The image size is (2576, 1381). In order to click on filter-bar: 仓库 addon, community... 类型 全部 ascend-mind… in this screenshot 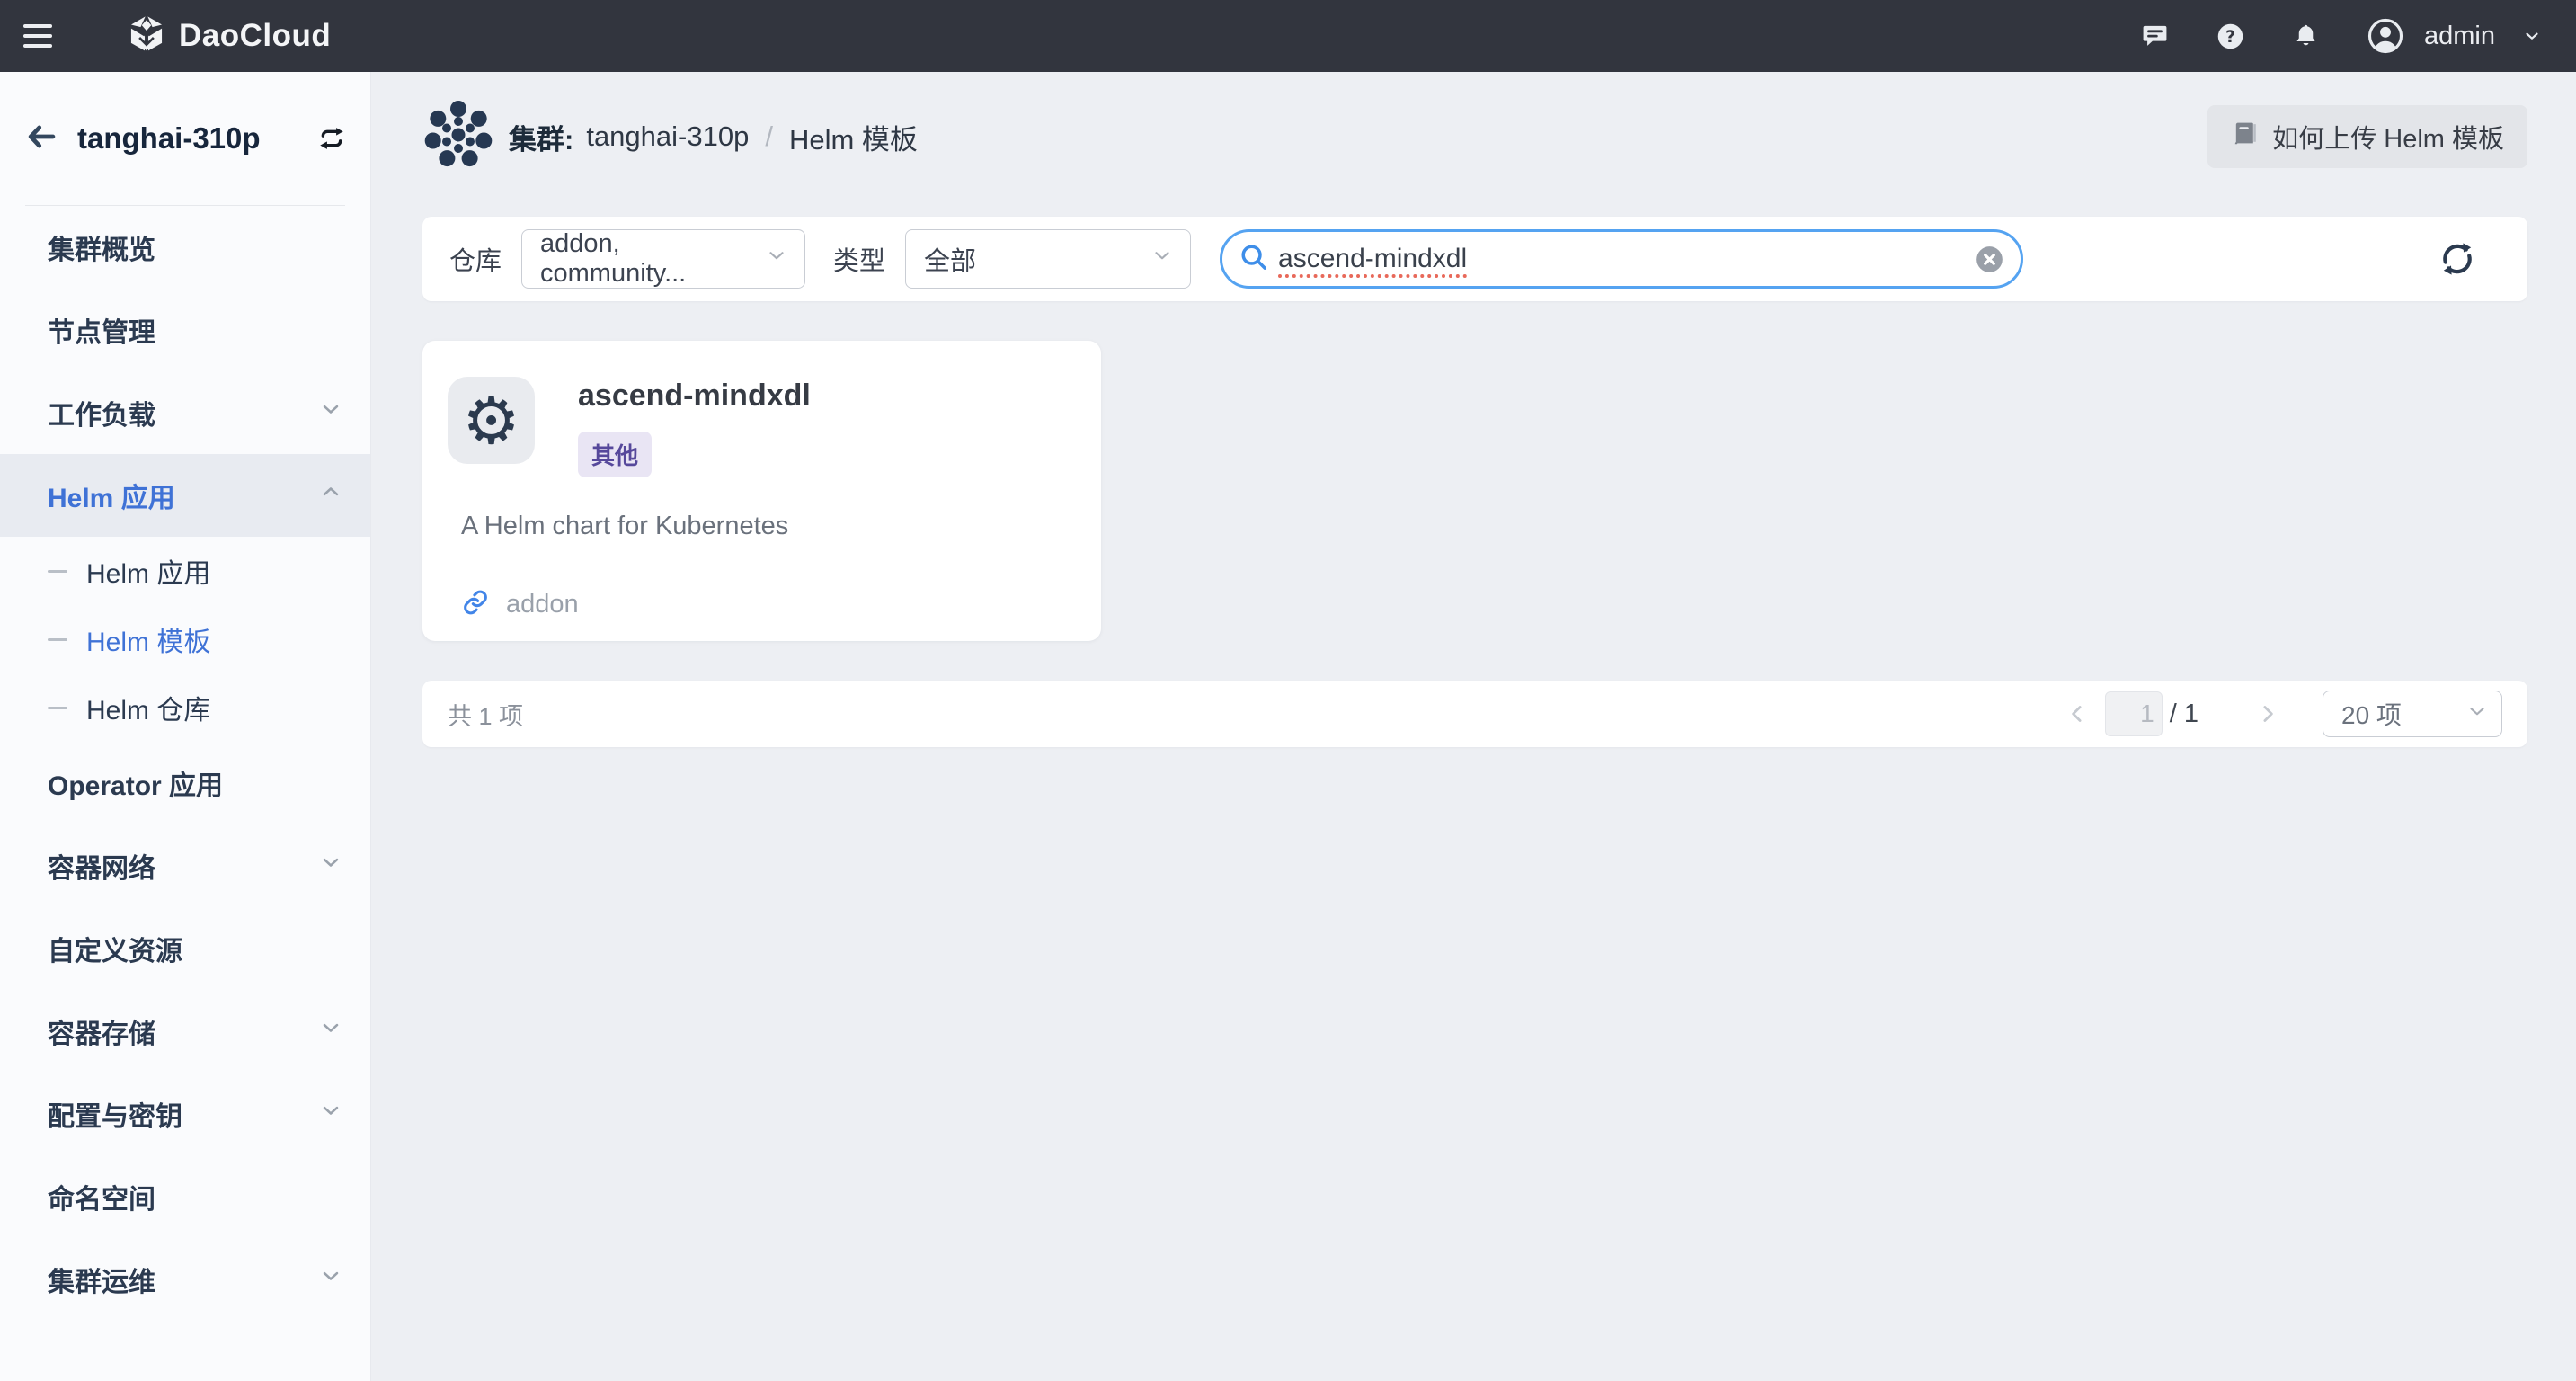, I will do `click(1474, 259)`.